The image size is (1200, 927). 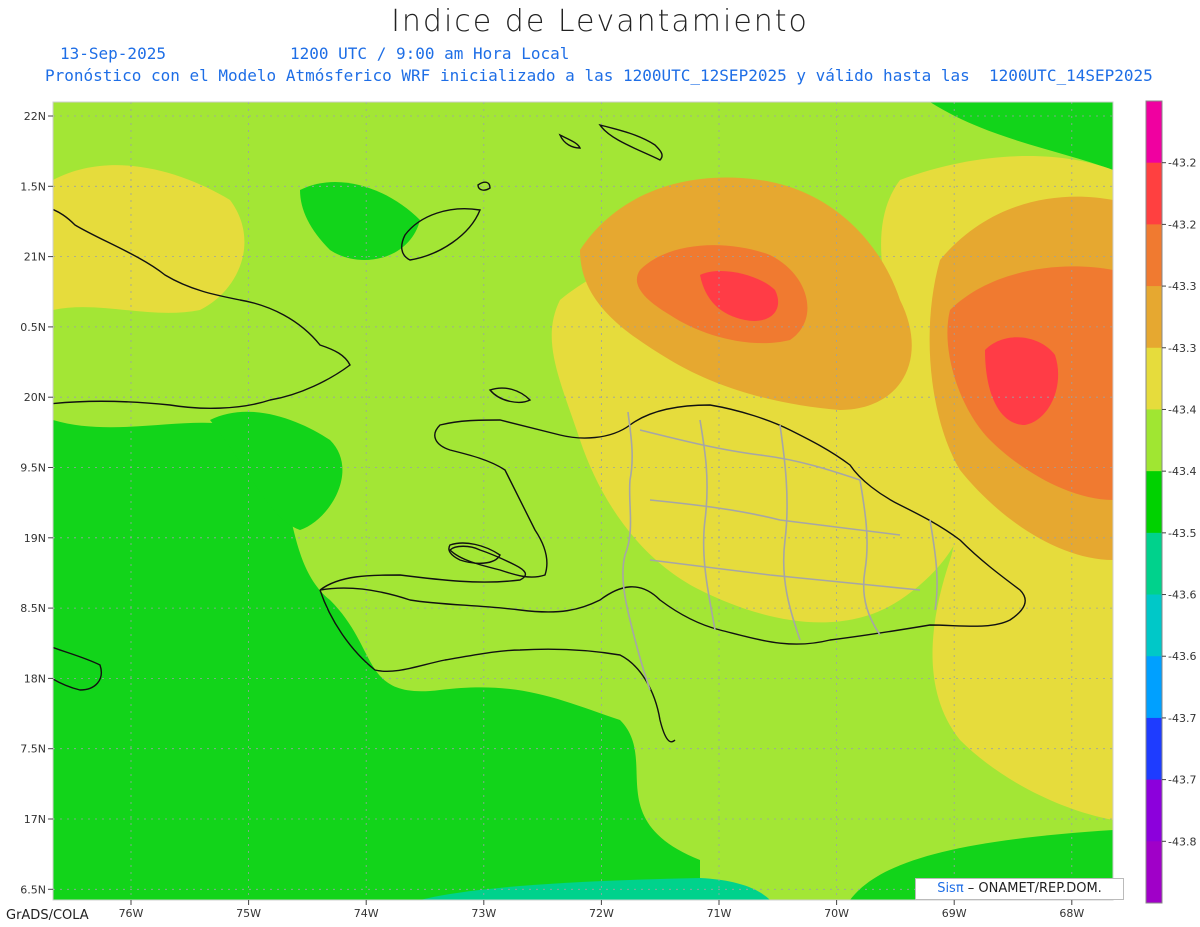 What do you see at coordinates (33, 468) in the screenshot?
I see `lat-tick-label: 9.5N` at bounding box center [33, 468].